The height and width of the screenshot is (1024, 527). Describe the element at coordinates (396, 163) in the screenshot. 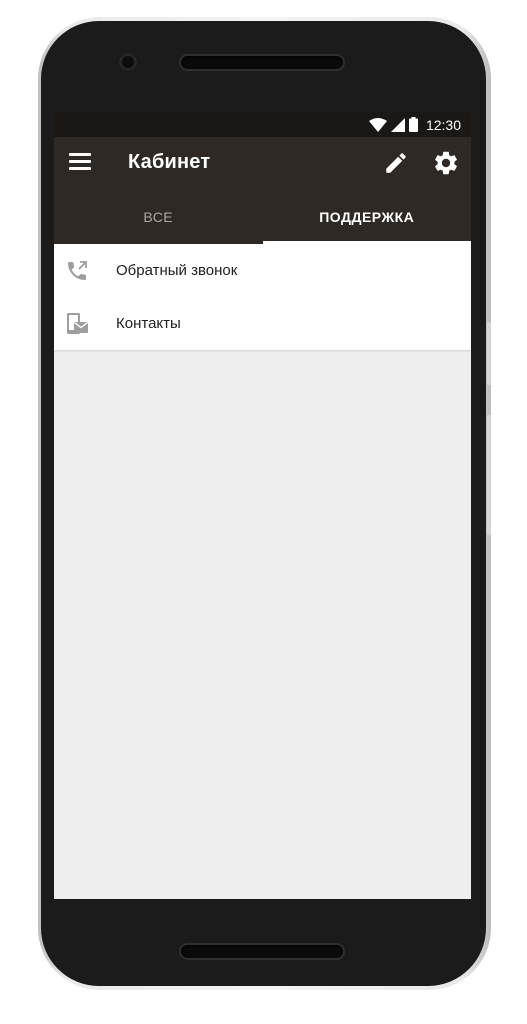

I see `edit-icon` at that location.